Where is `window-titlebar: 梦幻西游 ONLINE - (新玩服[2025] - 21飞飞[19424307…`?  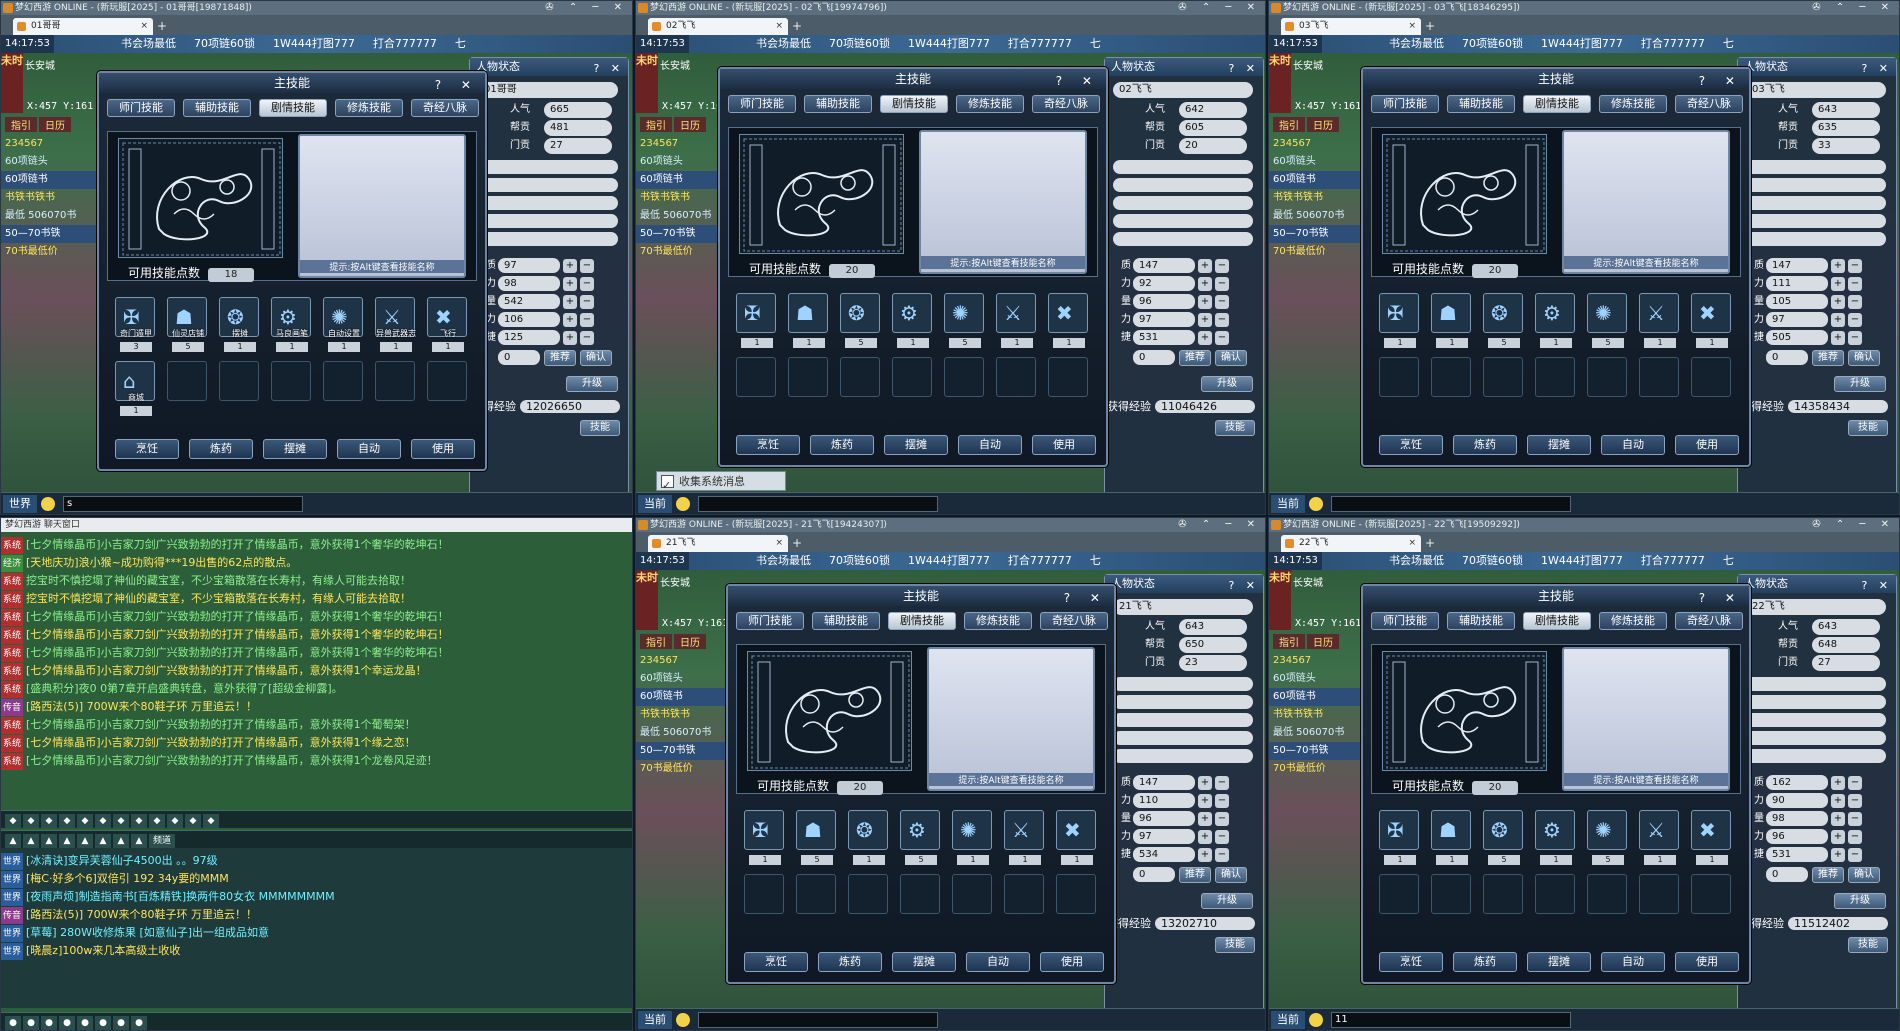 window-titlebar: 梦幻西游 ONLINE - (新玩服[2025] - 21飞飞[19424307… is located at coordinates (950, 525).